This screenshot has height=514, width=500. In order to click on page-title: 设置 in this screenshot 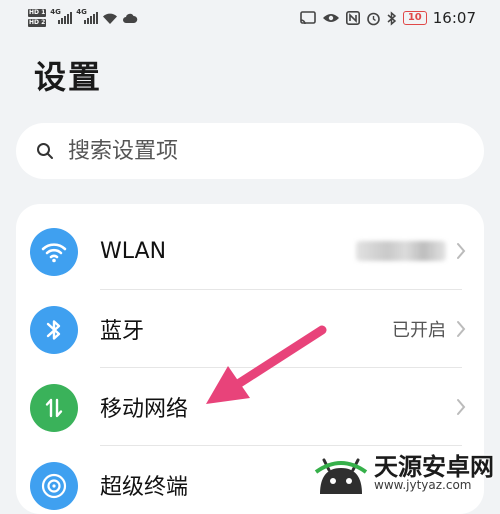, I will do `click(68, 77)`.